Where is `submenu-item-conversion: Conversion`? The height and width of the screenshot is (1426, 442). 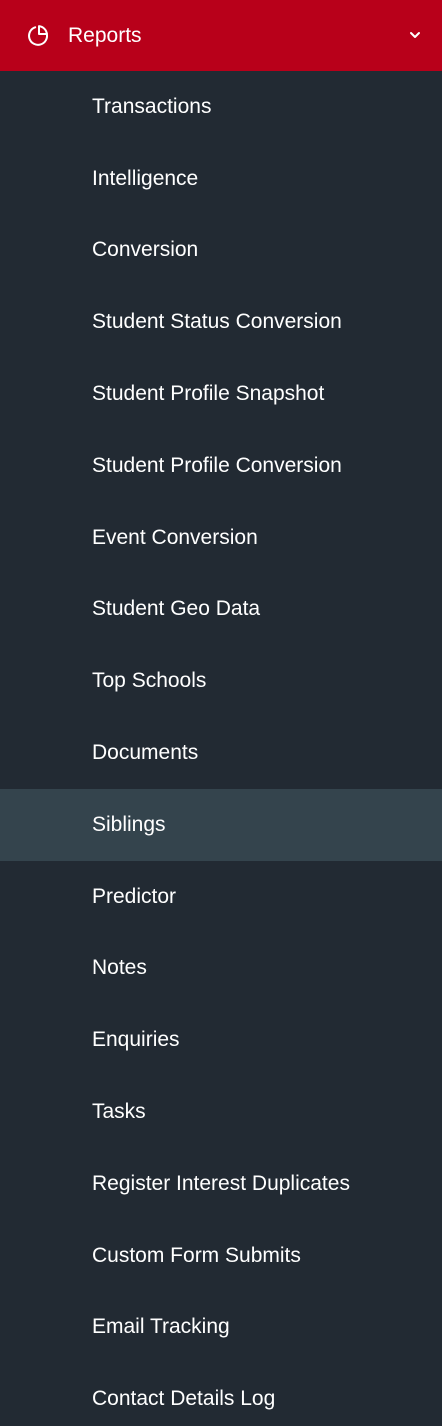 submenu-item-conversion: Conversion is located at coordinates (221, 251).